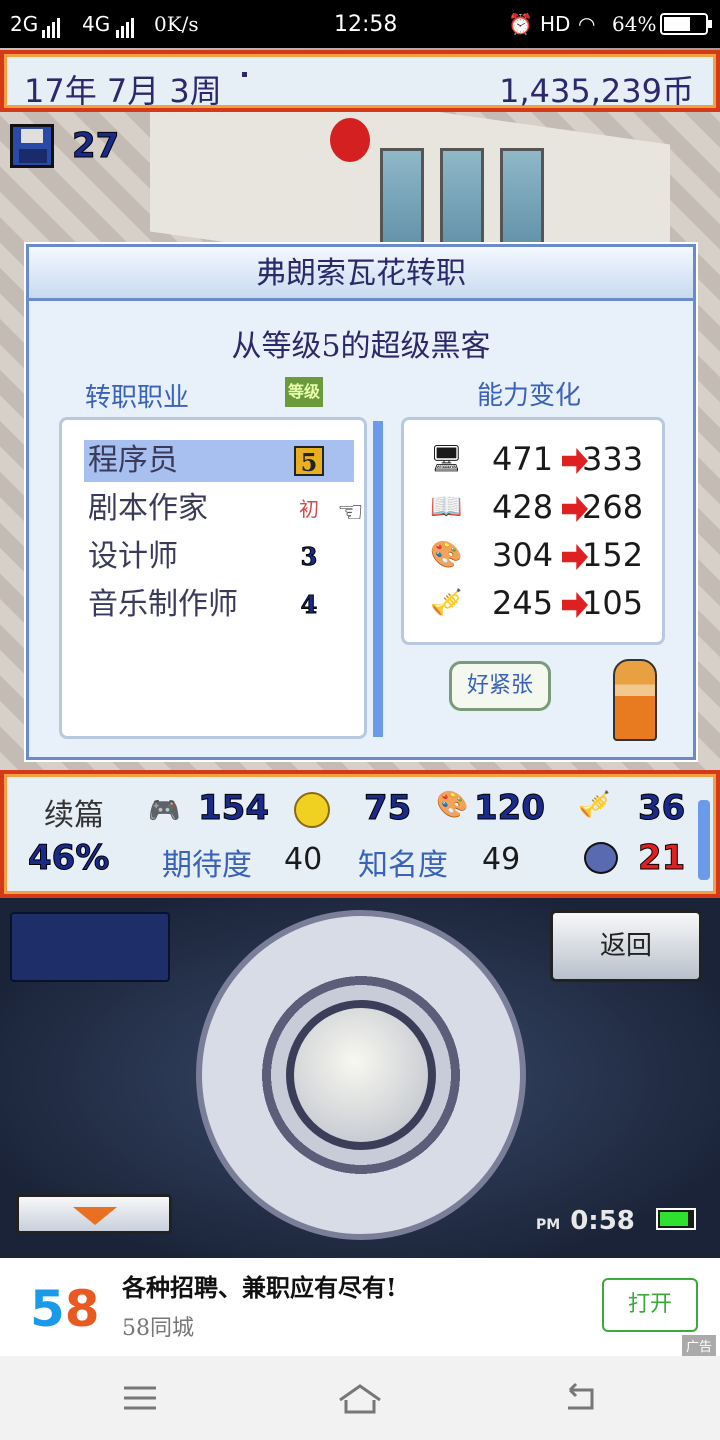  I want to click on ability-change-panel: 🖥 471 333 📖 428 268 🎨 304 152 🎺 245 105, so click(533, 531).